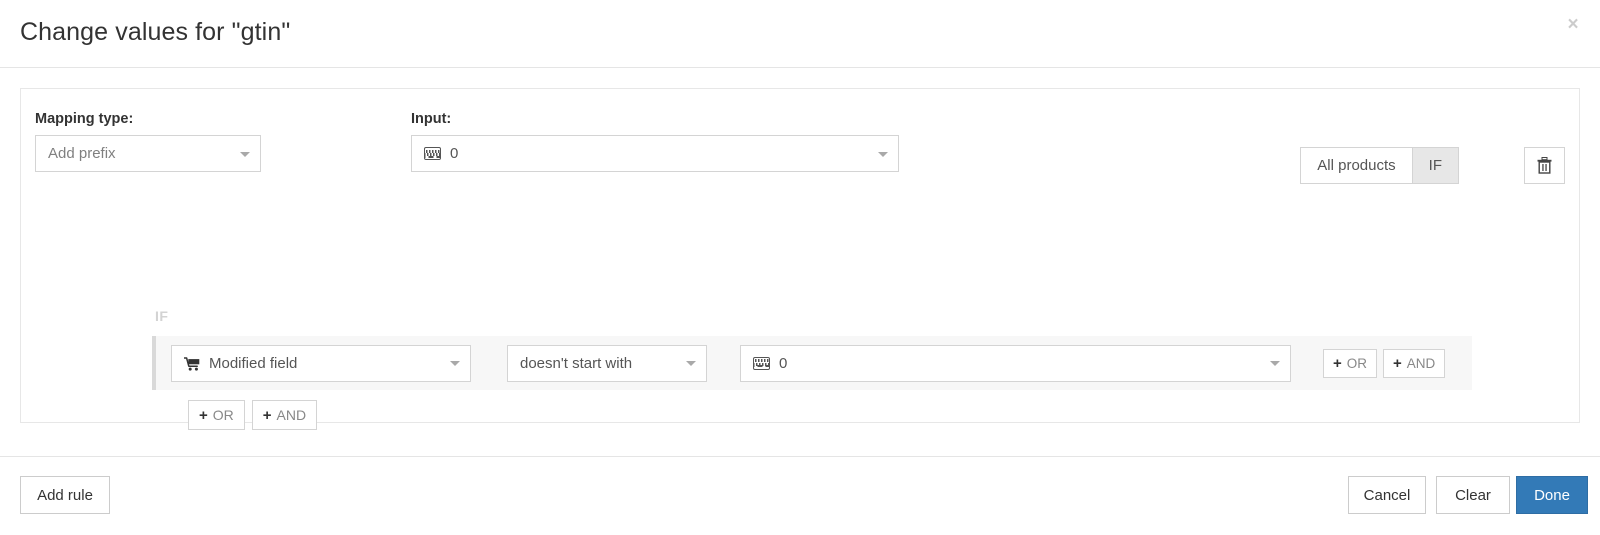 The width and height of the screenshot is (1600, 535). I want to click on input-select: 0, so click(655, 153).